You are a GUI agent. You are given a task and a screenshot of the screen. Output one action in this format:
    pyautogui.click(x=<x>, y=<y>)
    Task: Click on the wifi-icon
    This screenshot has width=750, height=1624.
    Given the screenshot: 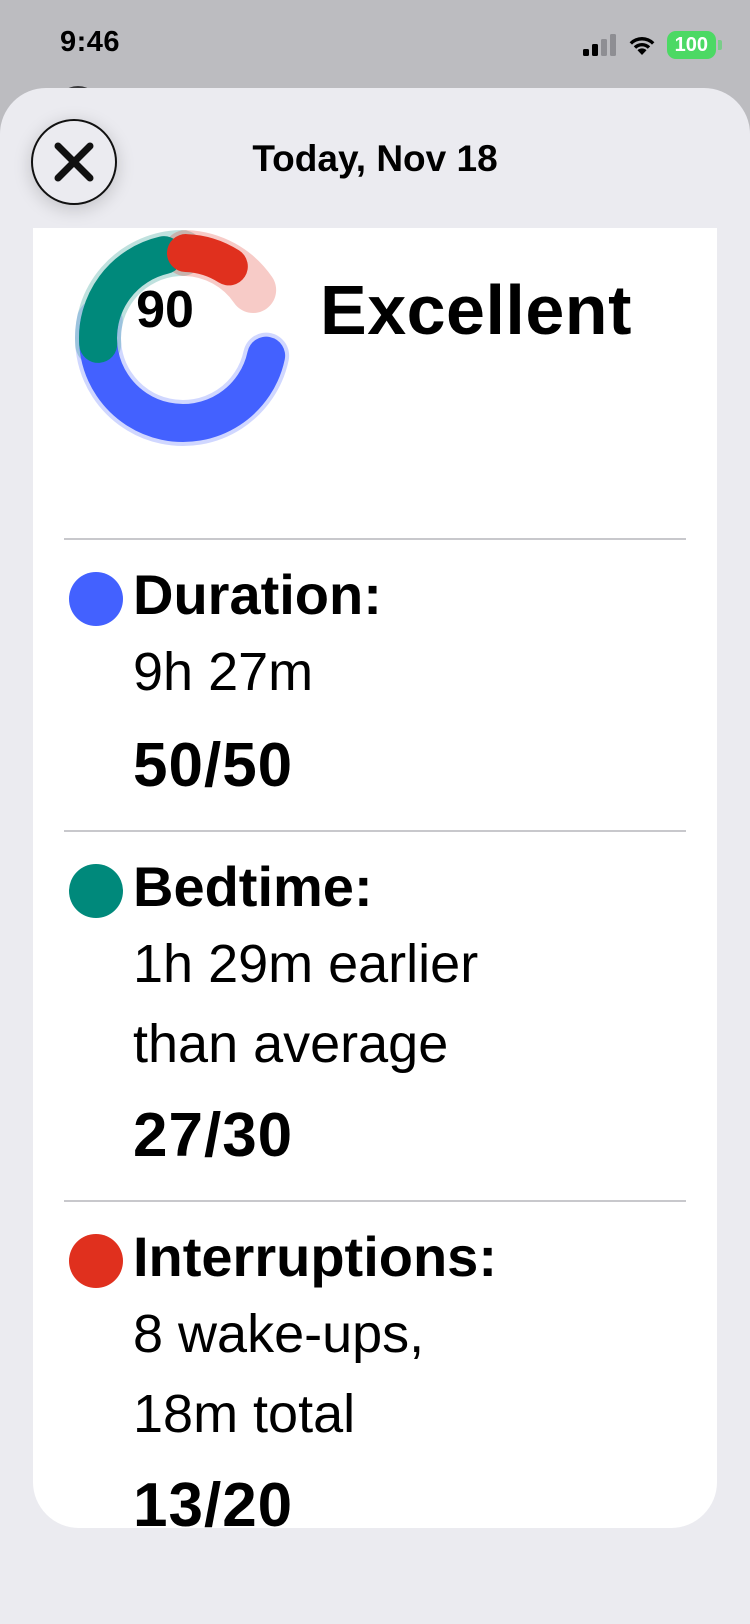 What is the action you would take?
    pyautogui.click(x=642, y=46)
    